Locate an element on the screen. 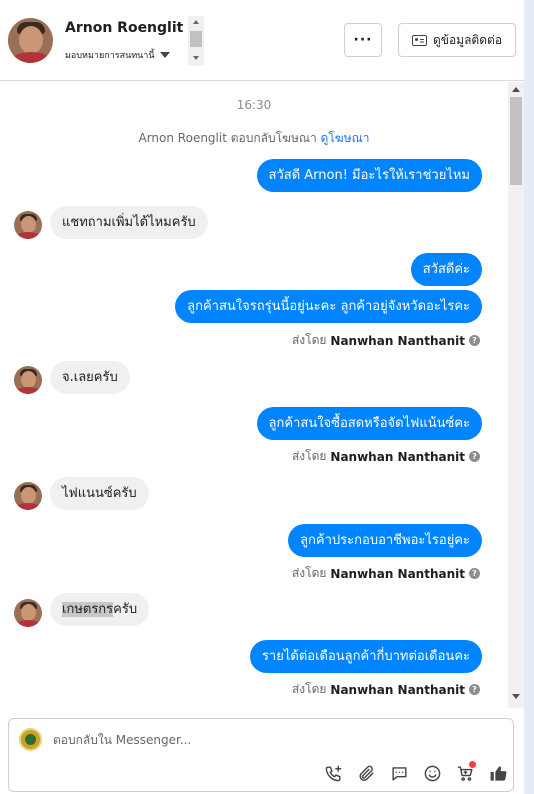 This screenshot has width=534, height=794. thread-timestamp: 16:30 is located at coordinates (254, 105).